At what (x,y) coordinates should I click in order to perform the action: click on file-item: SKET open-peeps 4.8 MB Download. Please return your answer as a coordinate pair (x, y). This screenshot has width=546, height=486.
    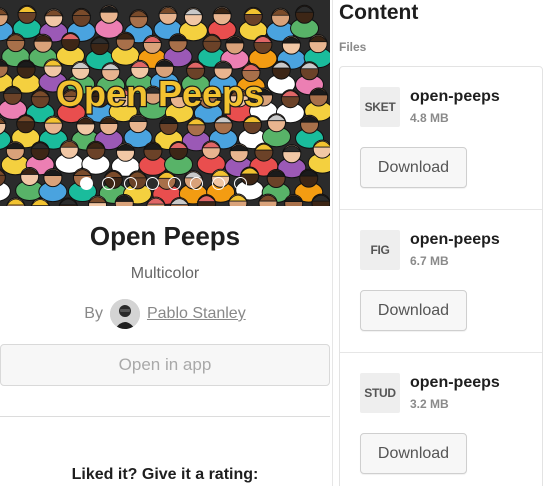
    Looking at the image, I should click on (441, 138).